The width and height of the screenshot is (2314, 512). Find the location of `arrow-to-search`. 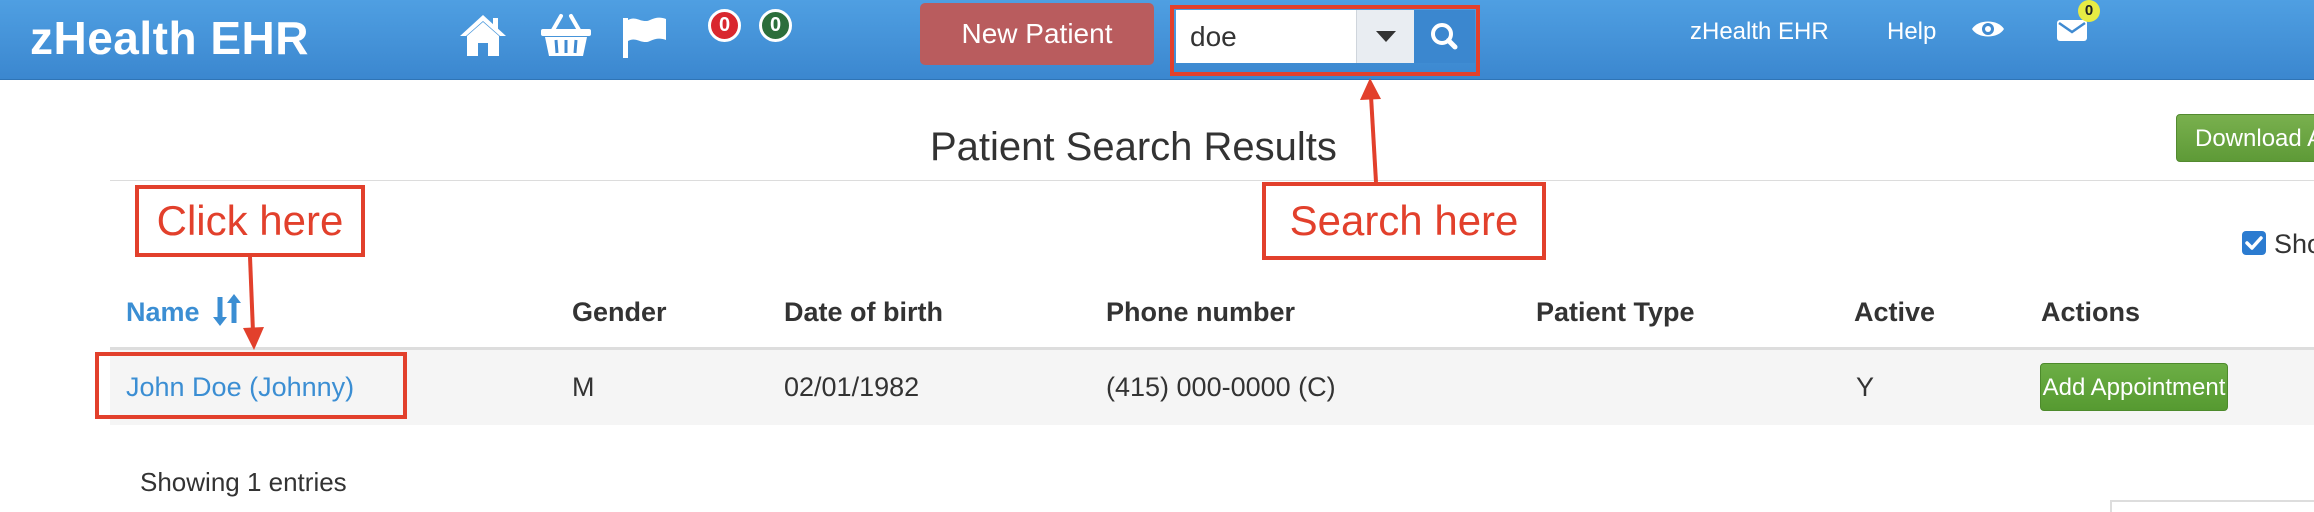

arrow-to-search is located at coordinates (1370, 130).